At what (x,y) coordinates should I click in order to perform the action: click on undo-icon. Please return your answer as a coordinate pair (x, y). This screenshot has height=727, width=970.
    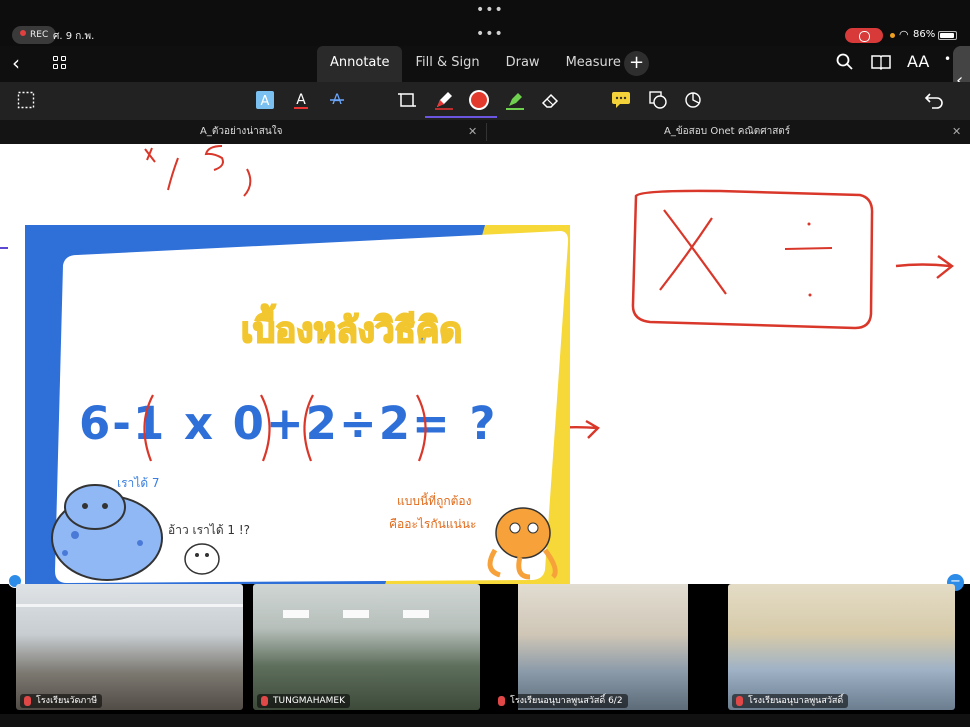
    Looking at the image, I should click on (934, 100).